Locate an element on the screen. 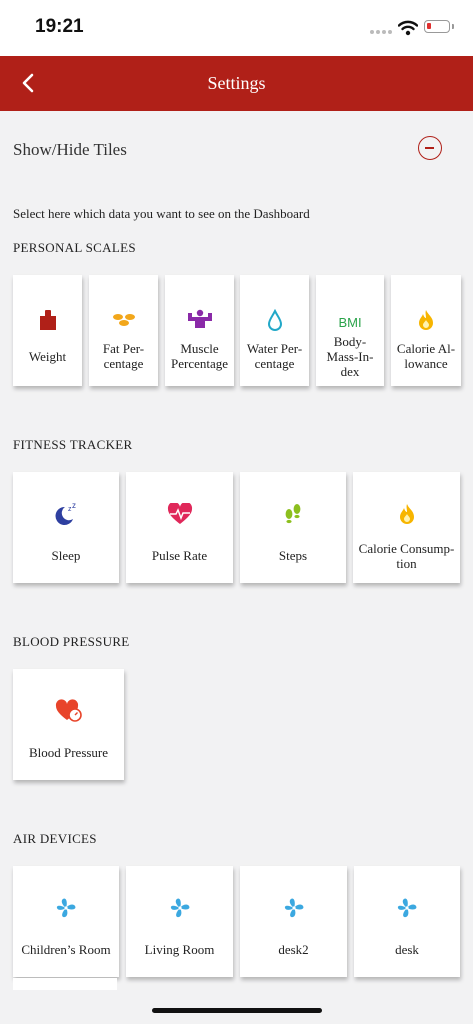  signal-icon is located at coordinates (382, 33).